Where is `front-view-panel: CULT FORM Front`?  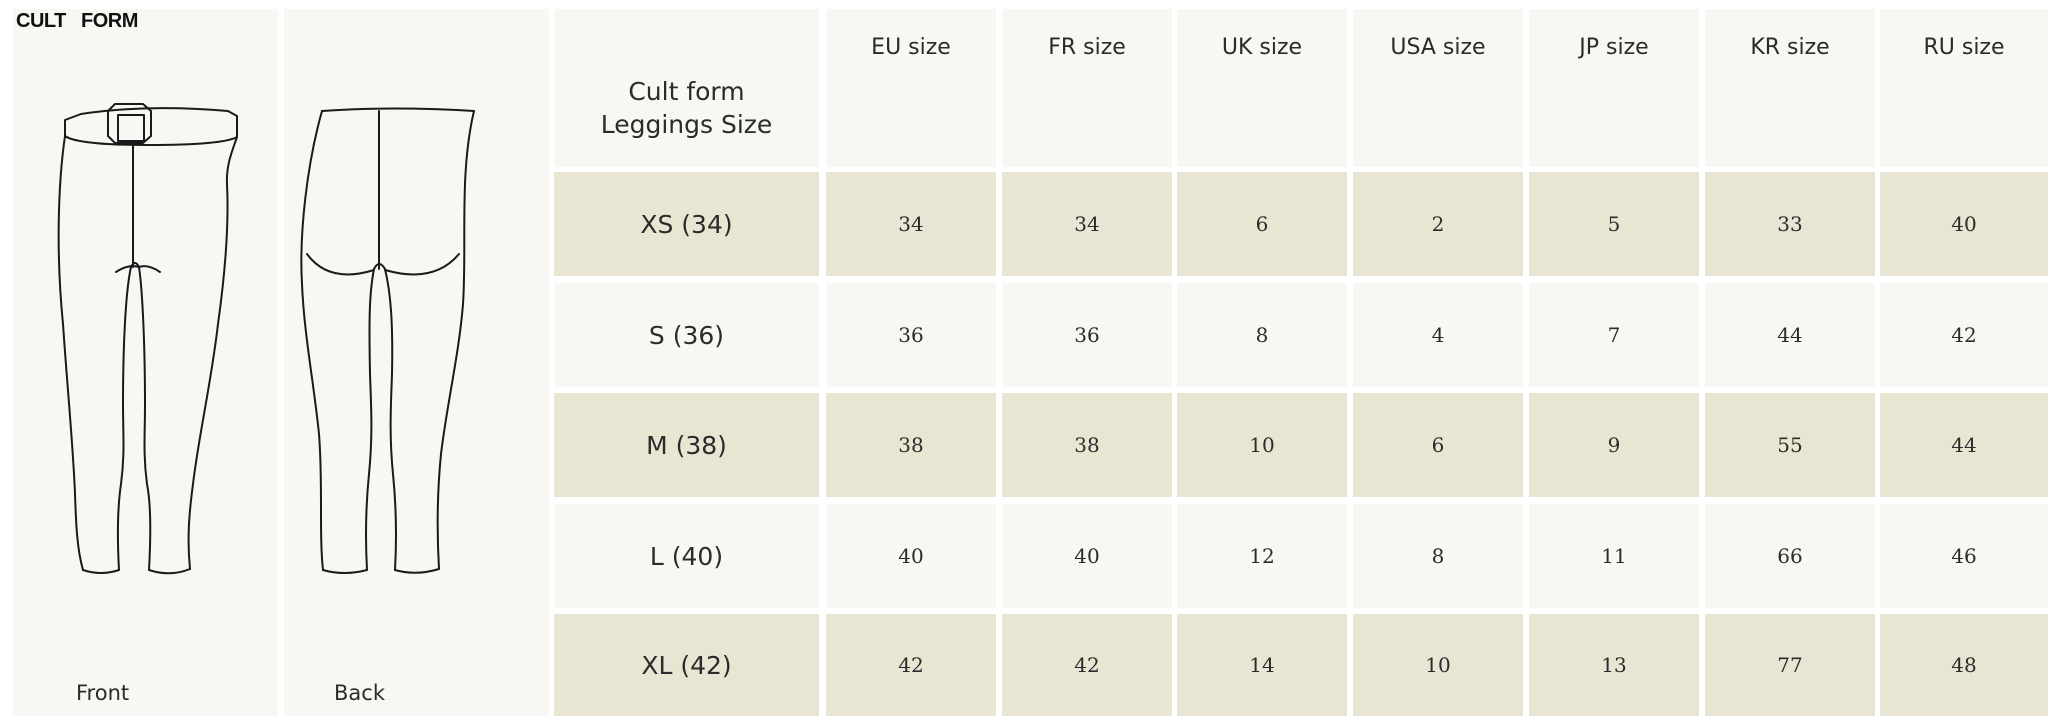
front-view-panel: CULT FORM Front is located at coordinates (145, 362).